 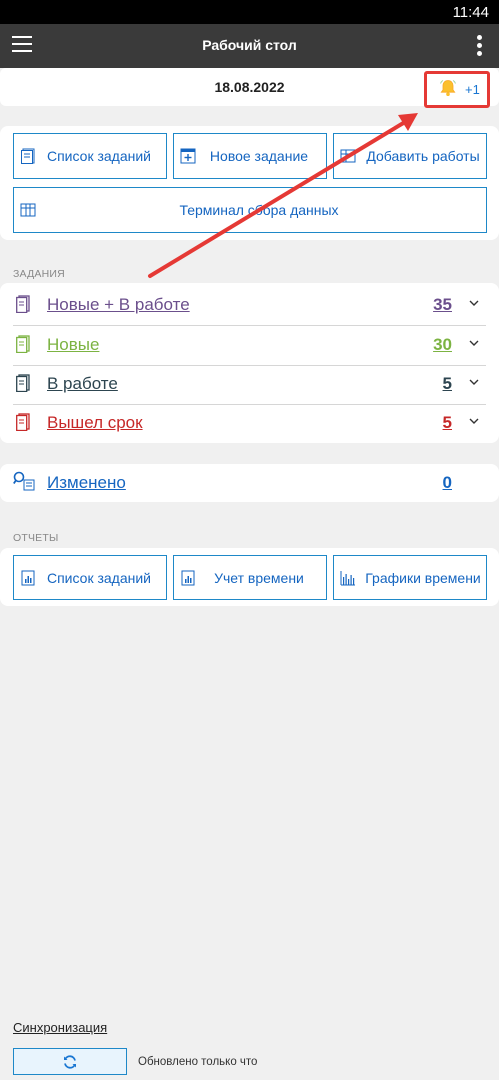 I want to click on page-title: Рабочий стол, so click(x=249, y=45).